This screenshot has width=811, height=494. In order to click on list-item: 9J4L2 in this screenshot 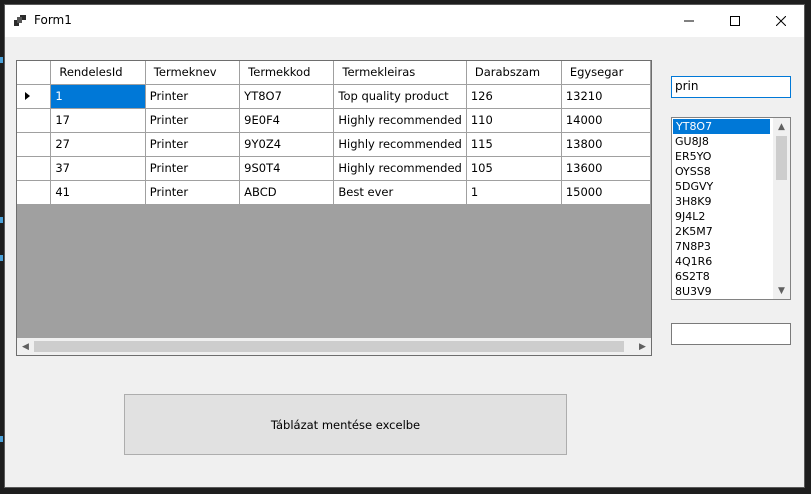, I will do `click(720, 216)`.